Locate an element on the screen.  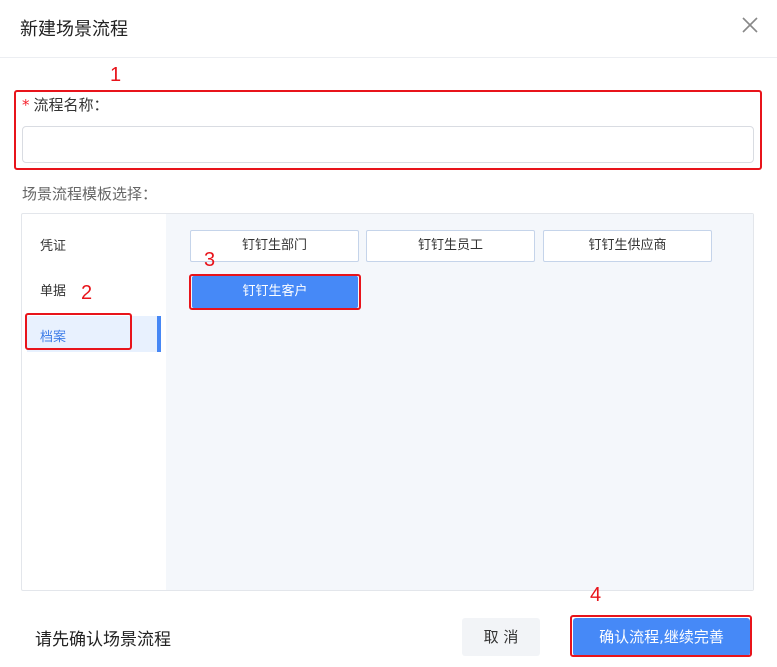
category-document: 单据 is located at coordinates (53, 289).